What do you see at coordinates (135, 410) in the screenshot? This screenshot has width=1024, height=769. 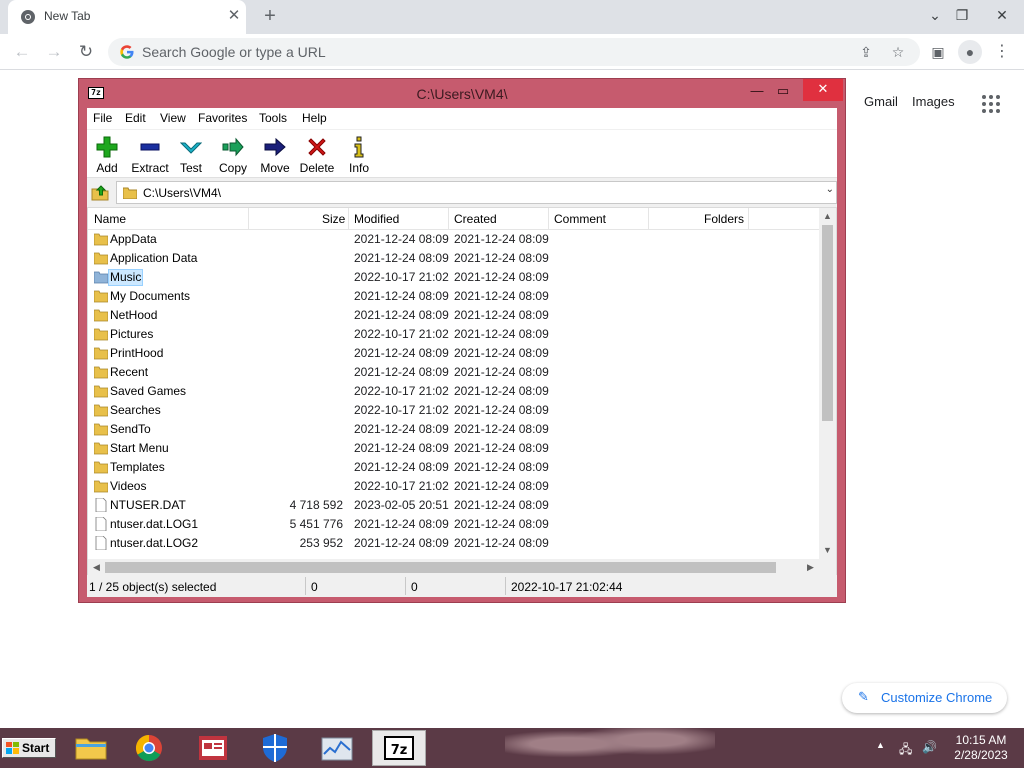 I see `file-name: Searches` at bounding box center [135, 410].